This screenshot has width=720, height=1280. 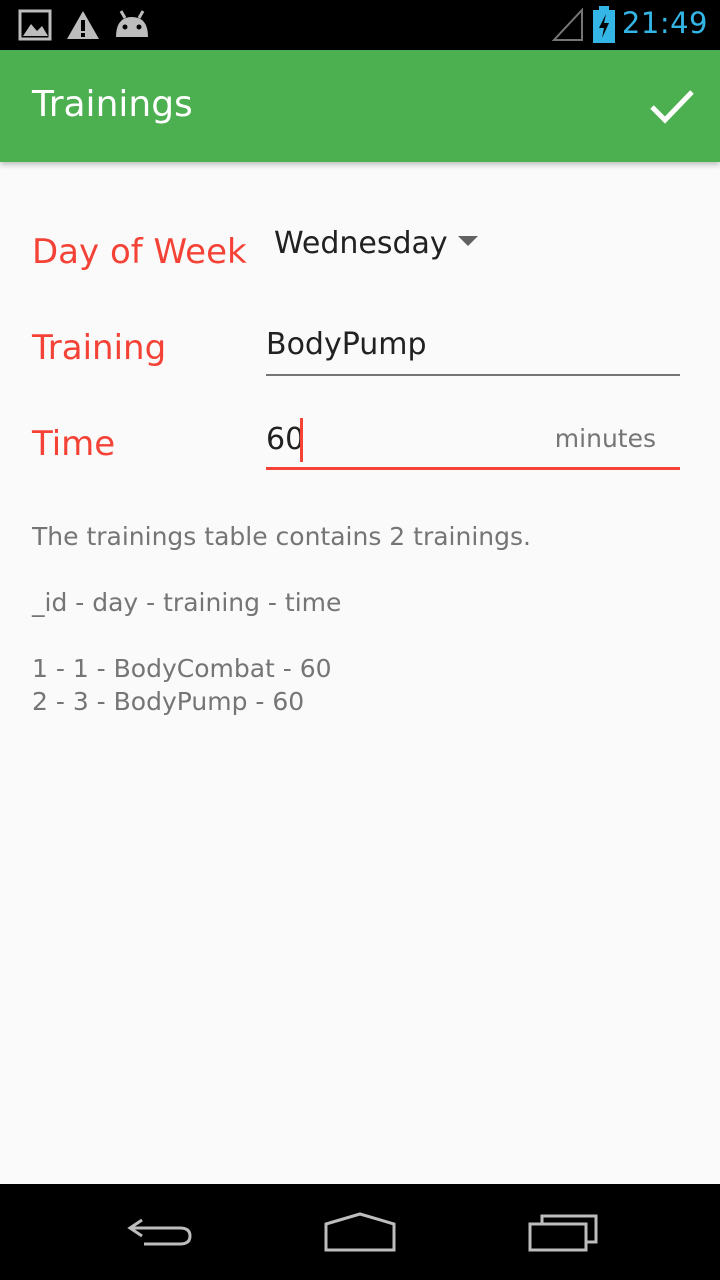 I want to click on time-underline, so click(x=473, y=468).